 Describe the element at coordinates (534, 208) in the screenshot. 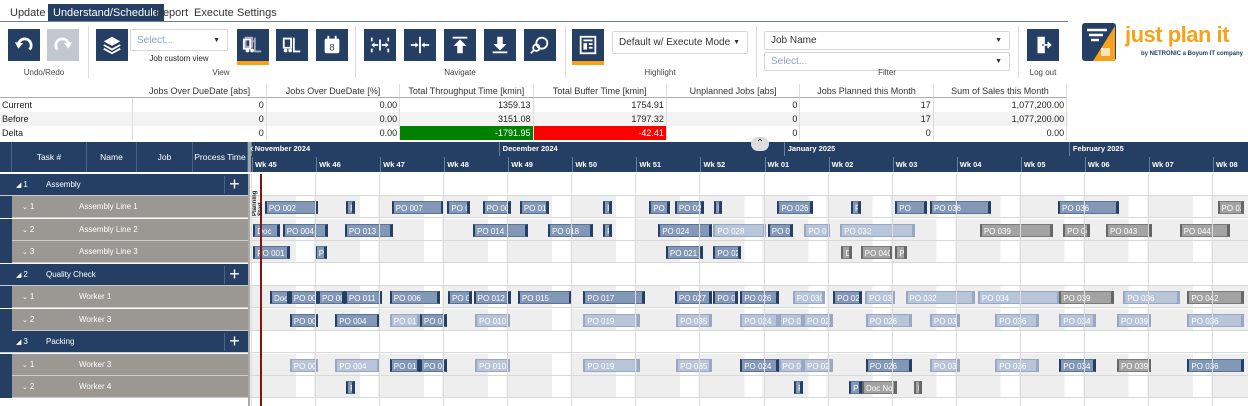

I see `task-bar: PO 015` at that location.